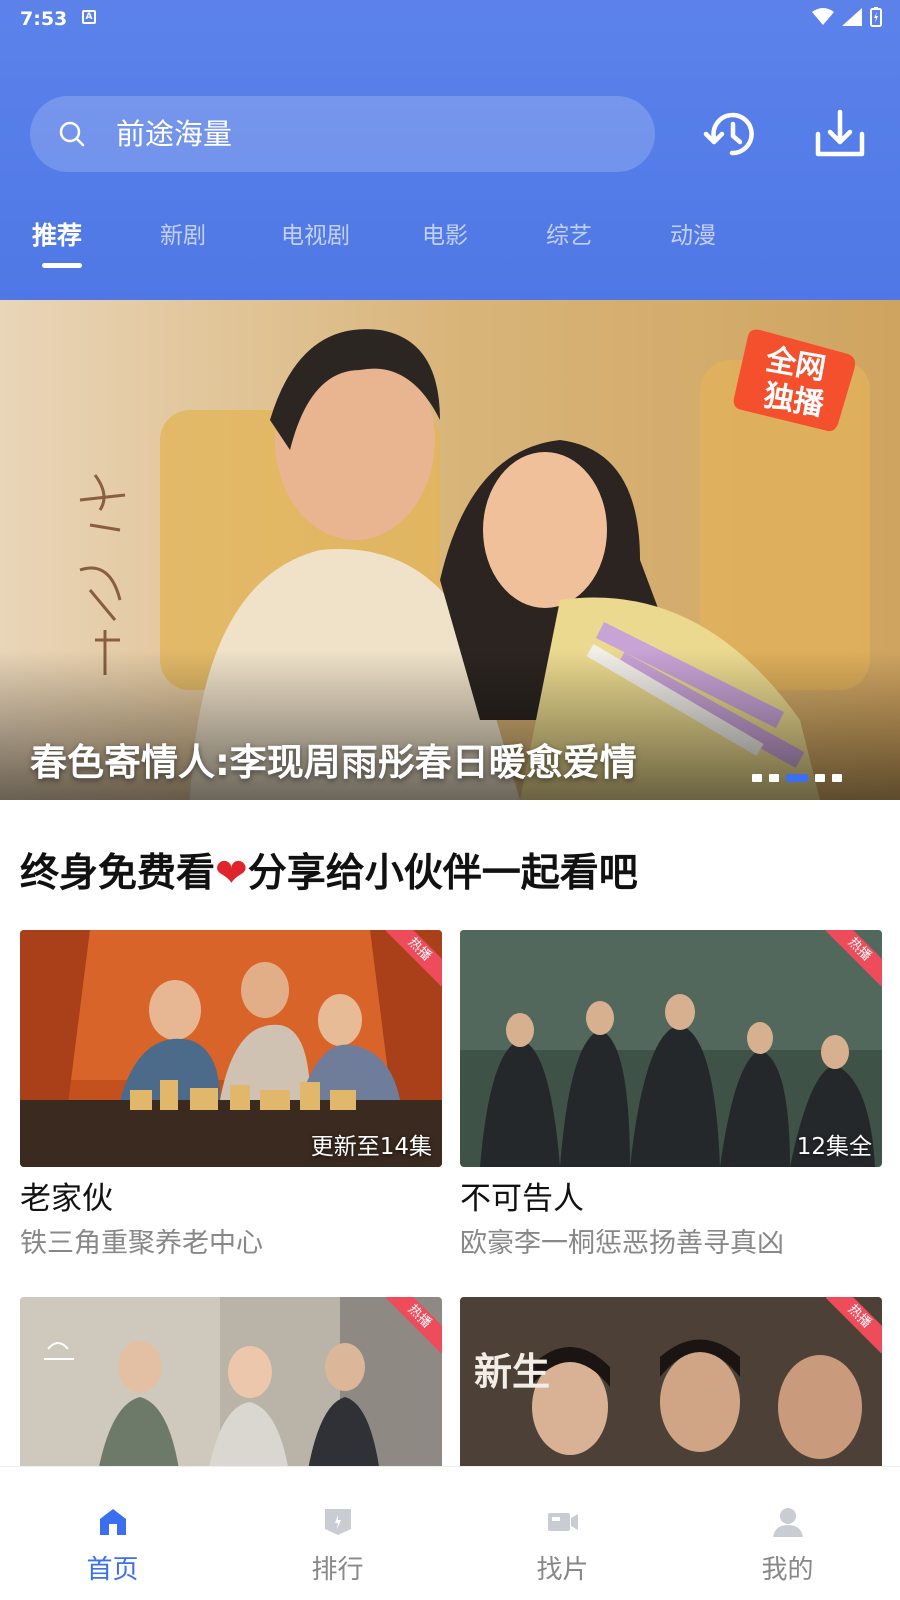 The width and height of the screenshot is (900, 1600). Describe the element at coordinates (876, 17) in the screenshot. I see `battery-icon` at that location.